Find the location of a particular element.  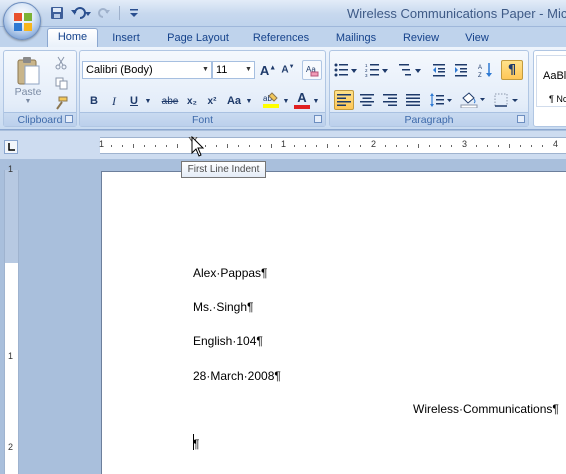

shading-button is located at coordinates (473, 100).